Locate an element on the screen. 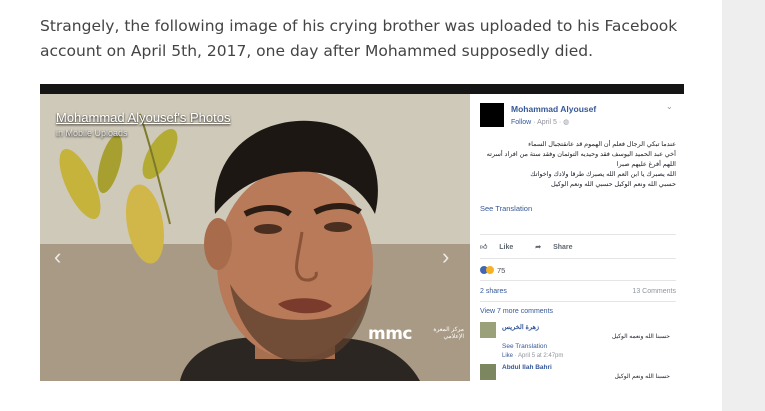  like-button: 👍︎ Like is located at coordinates (501, 247).